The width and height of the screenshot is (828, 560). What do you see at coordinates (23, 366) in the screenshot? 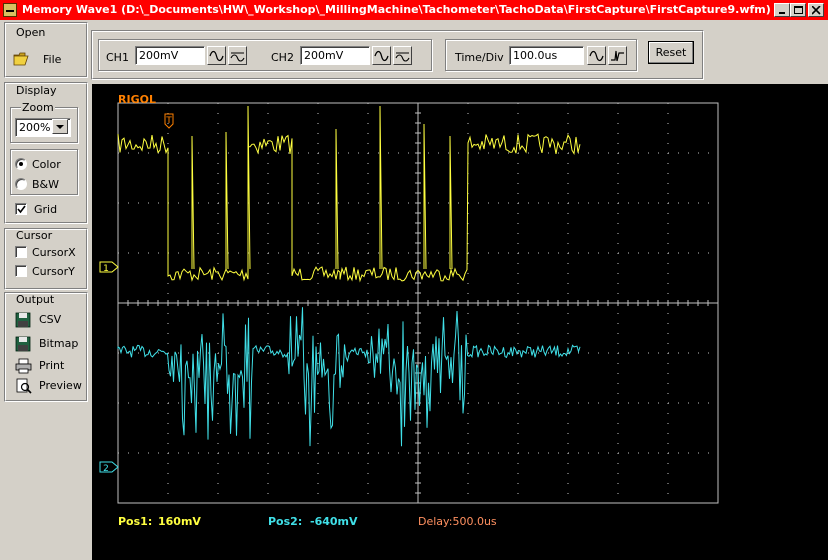
I see `printer-icon` at bounding box center [23, 366].